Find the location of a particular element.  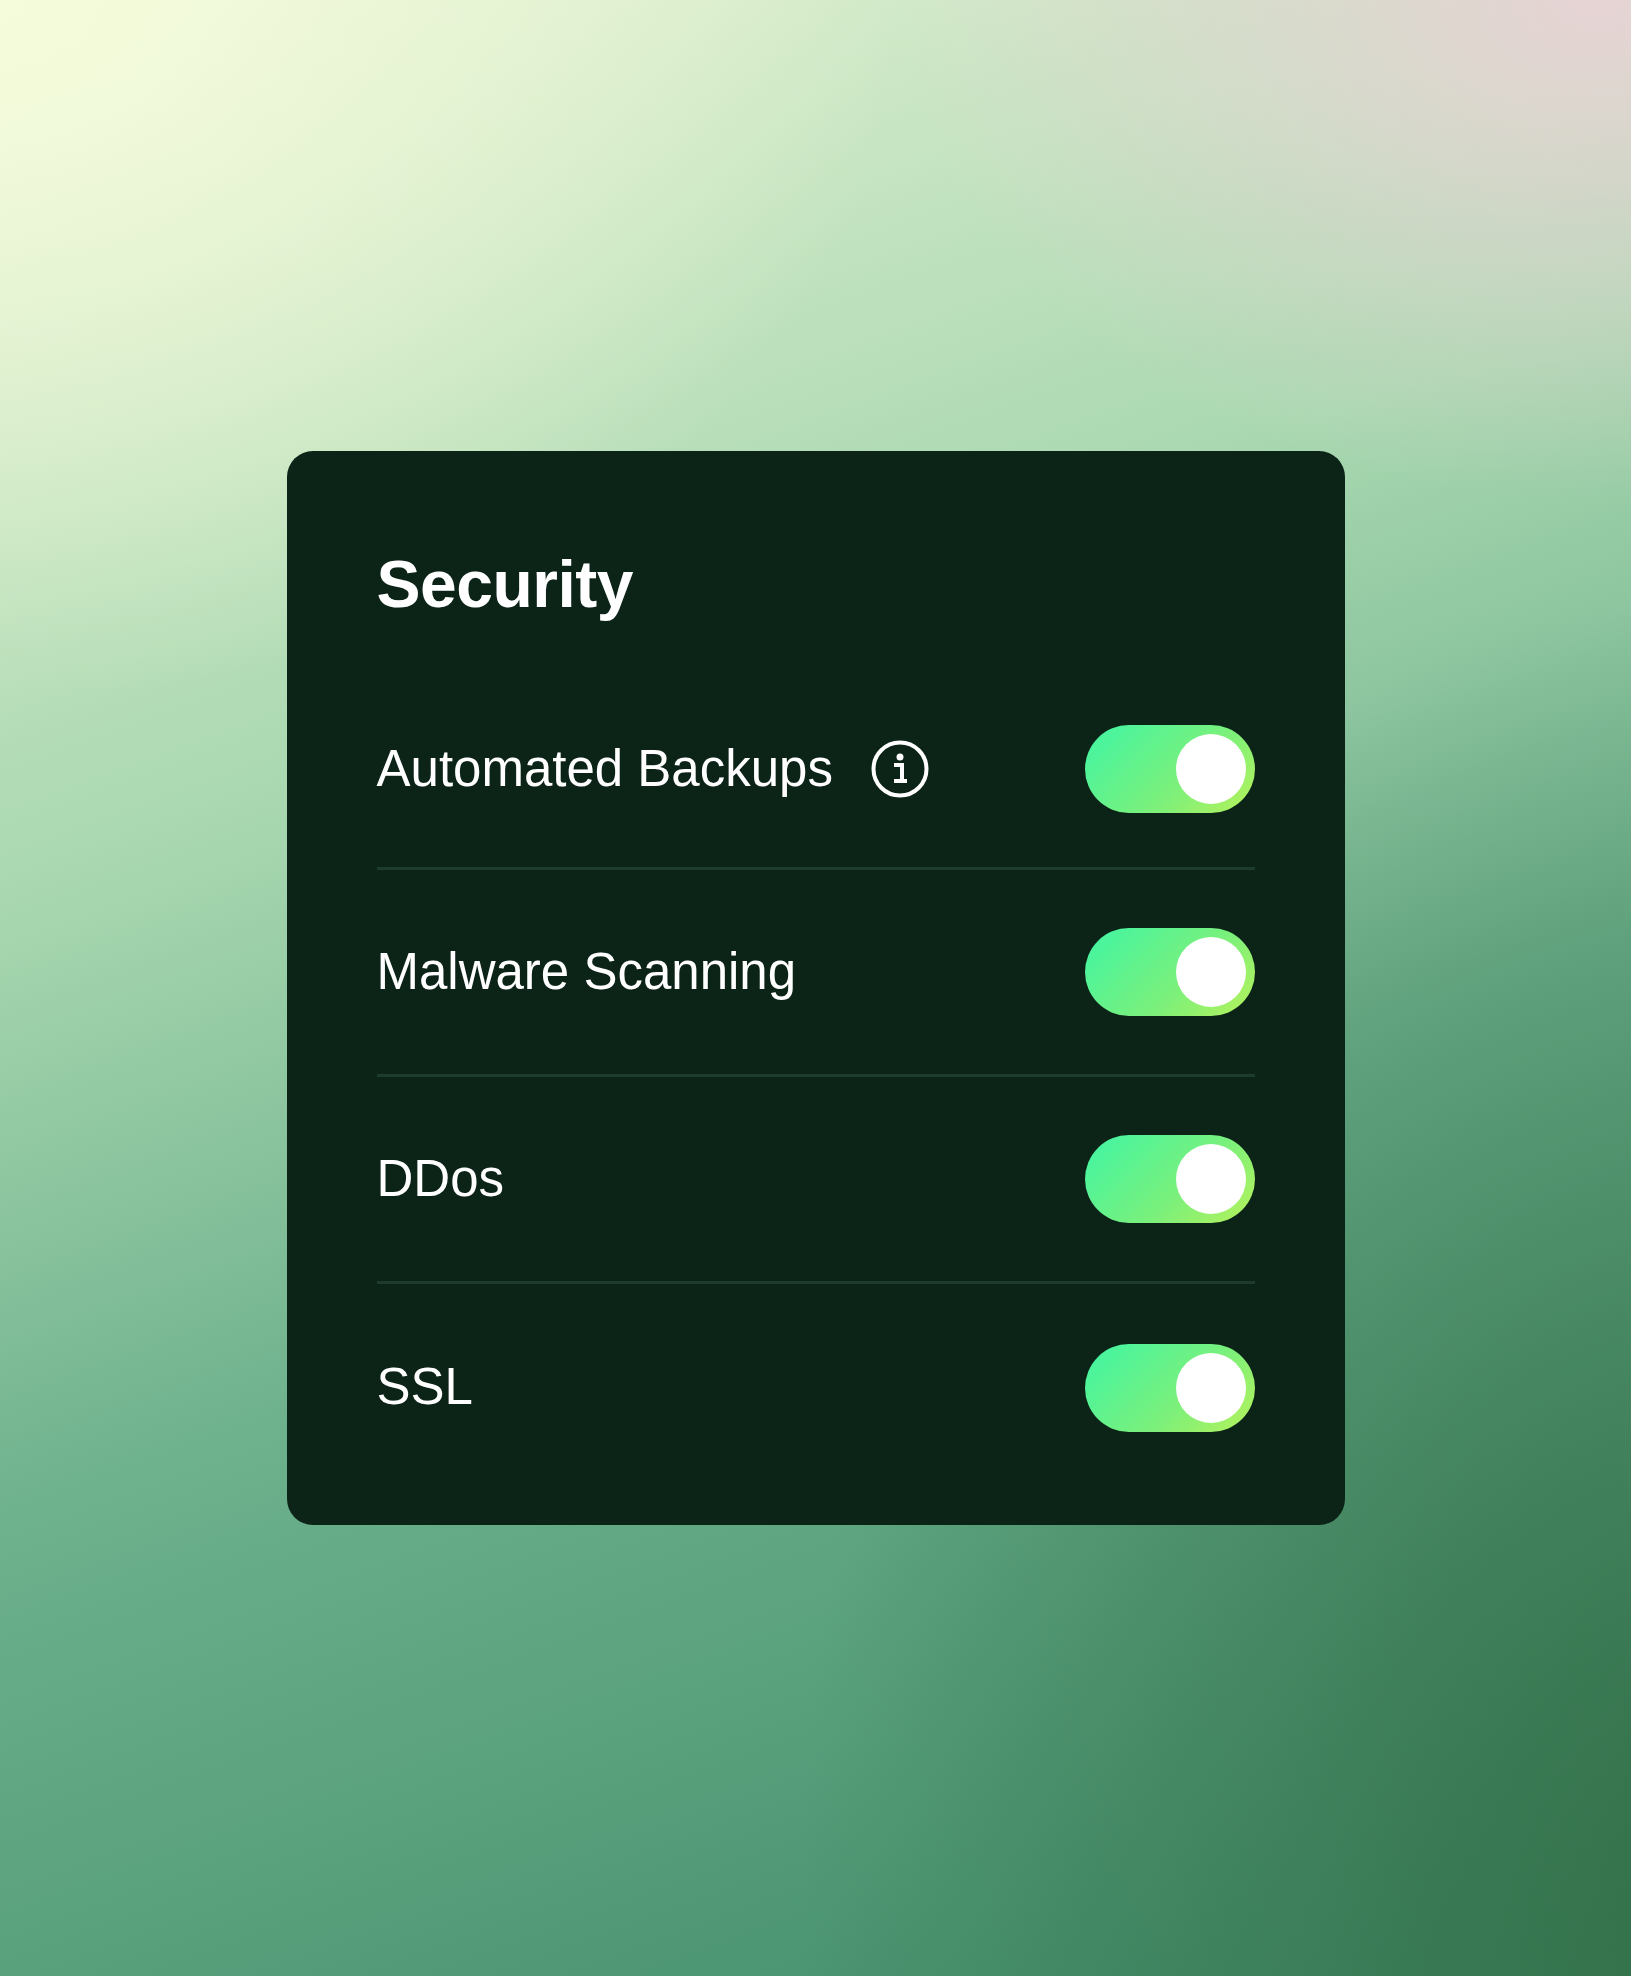

setting-label: DDos is located at coordinates (440, 1178).